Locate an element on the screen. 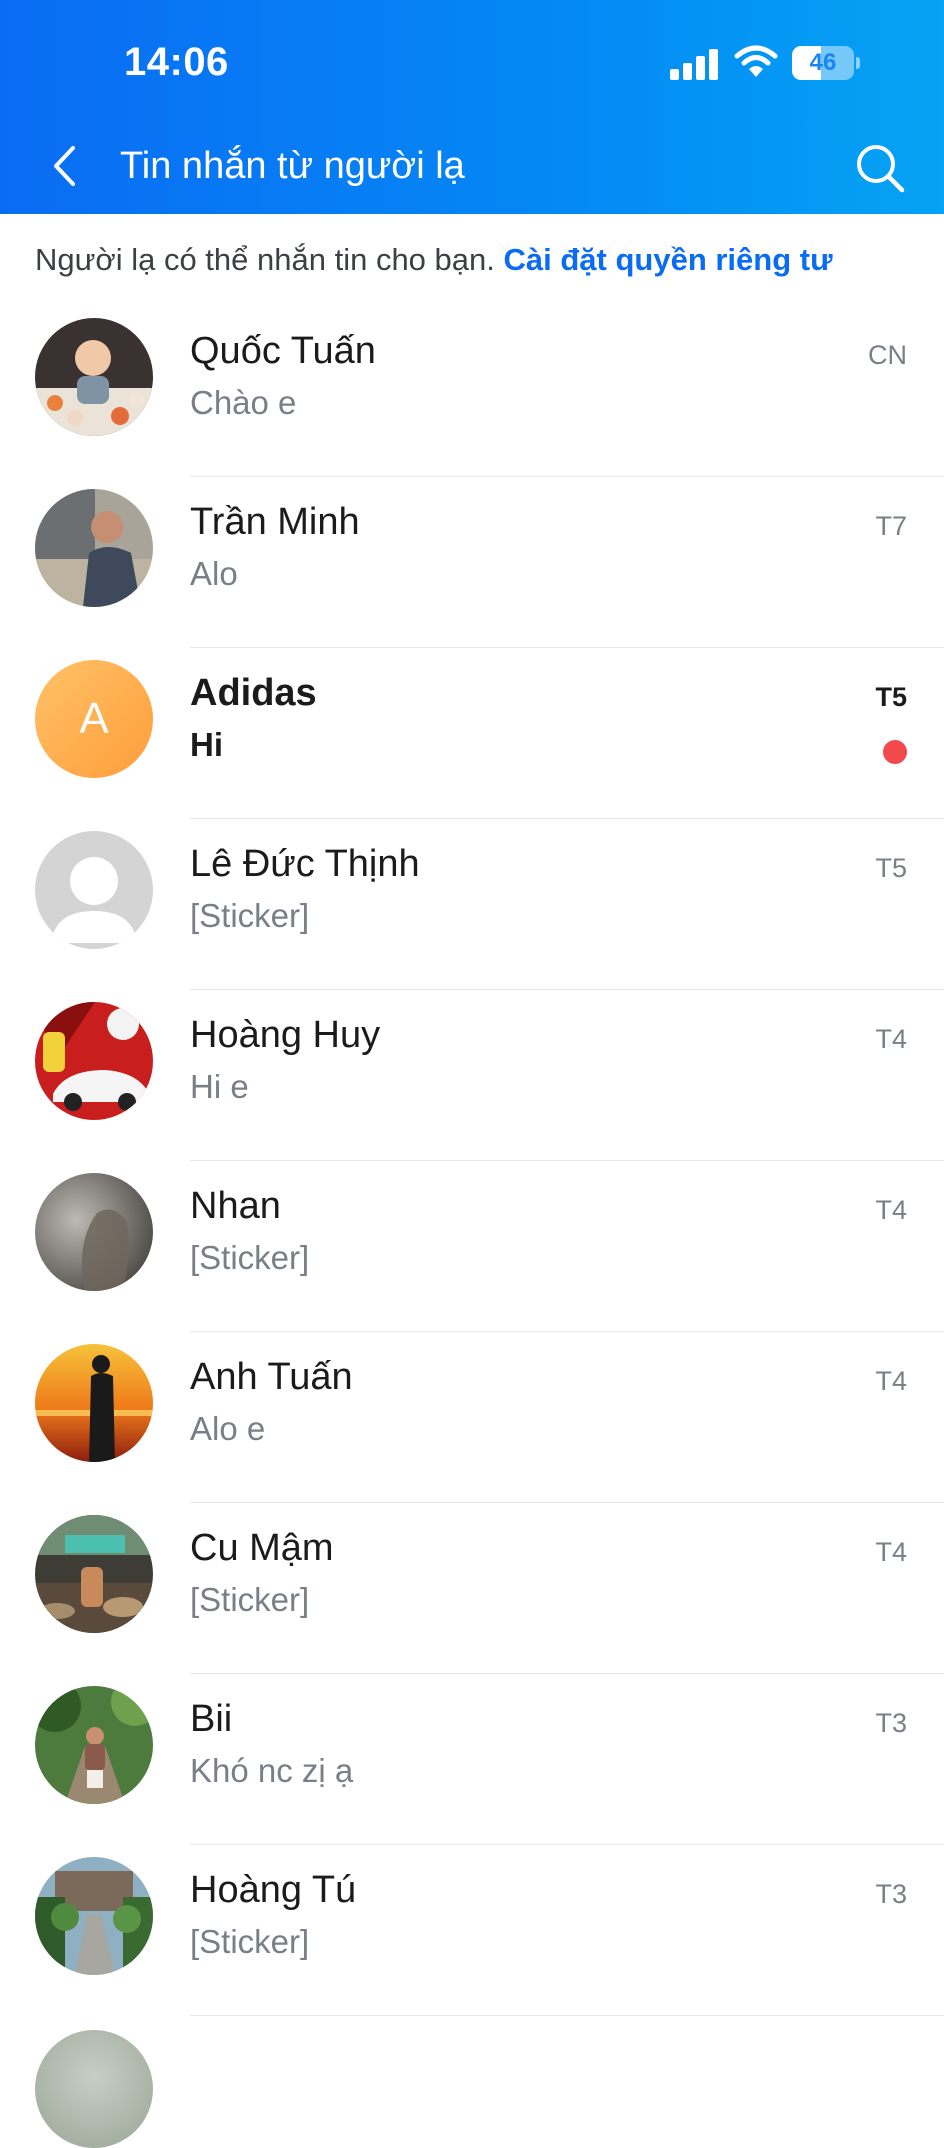 The width and height of the screenshot is (944, 2148). battery-level: 46 is located at coordinates (823, 62).